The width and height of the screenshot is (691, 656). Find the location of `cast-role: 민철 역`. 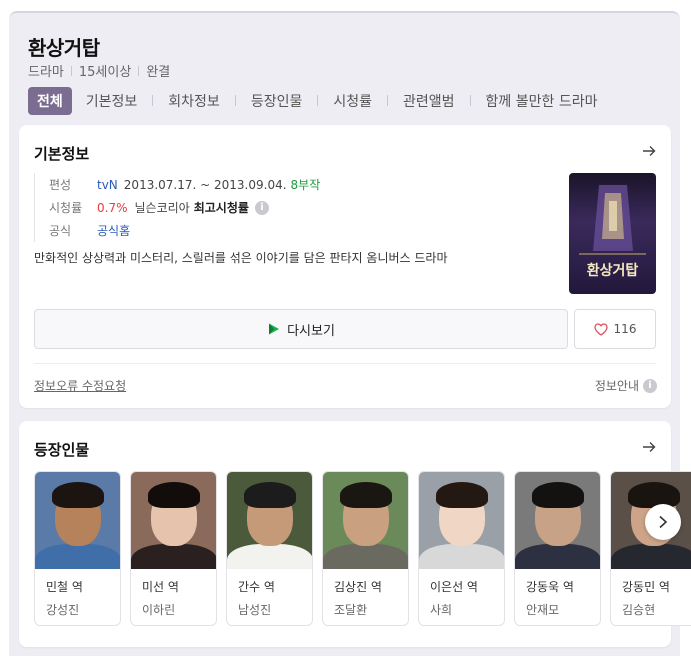

cast-role: 민철 역 is located at coordinates (64, 587).